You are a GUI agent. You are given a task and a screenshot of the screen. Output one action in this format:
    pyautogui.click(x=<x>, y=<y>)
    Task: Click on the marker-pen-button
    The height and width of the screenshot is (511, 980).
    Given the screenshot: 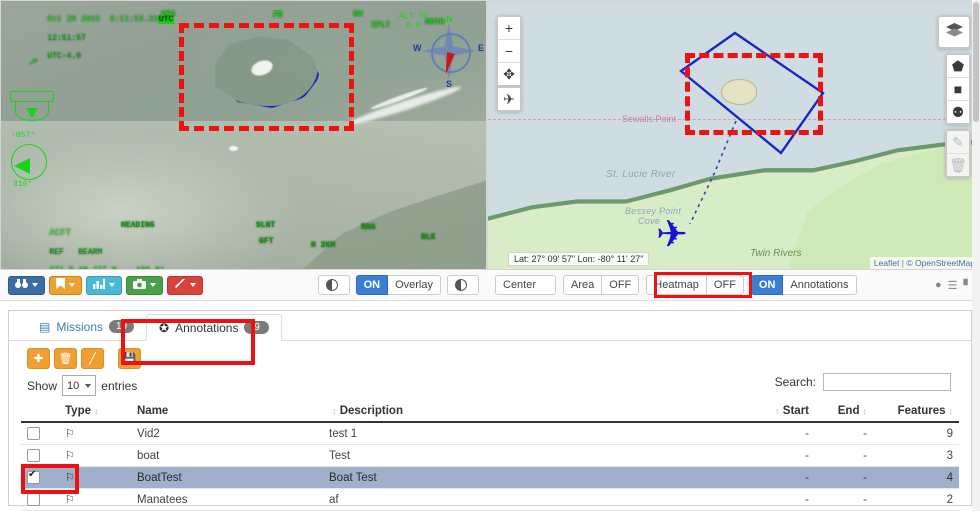 What is the action you would take?
    pyautogui.click(x=185, y=285)
    